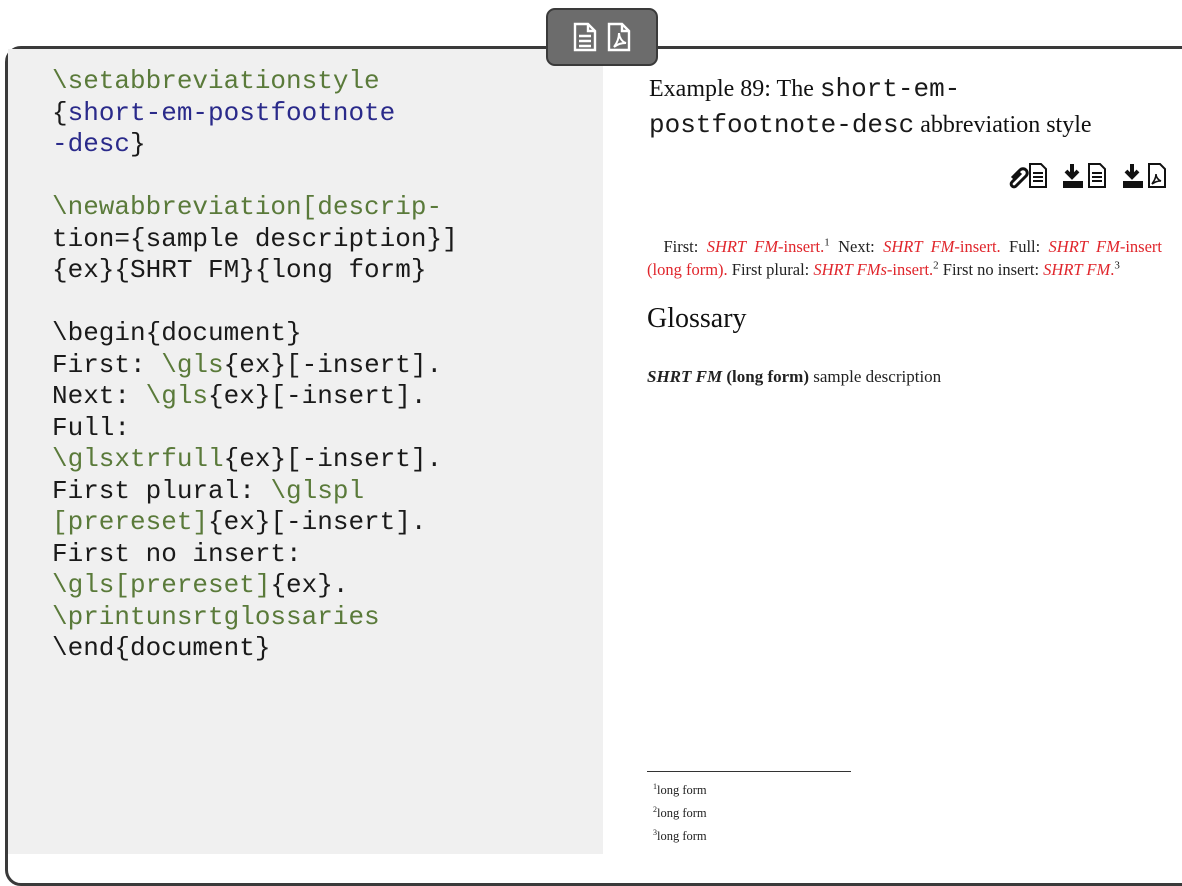  What do you see at coordinates (255, 238) in the screenshot?
I see `code-token: tion={sample description}]` at bounding box center [255, 238].